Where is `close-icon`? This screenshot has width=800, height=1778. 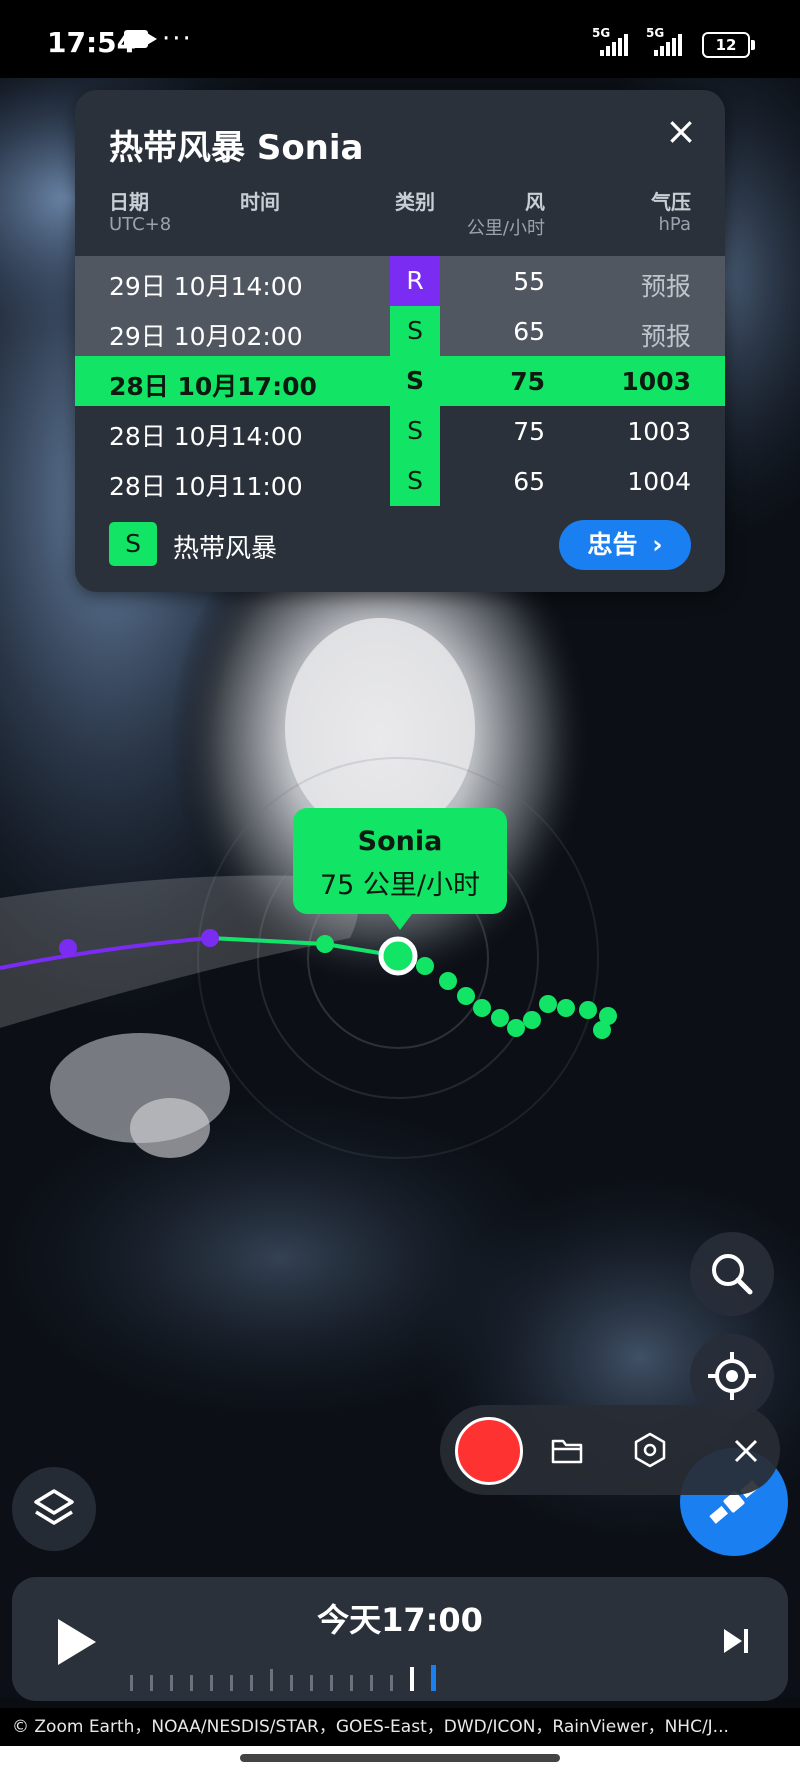 close-icon is located at coordinates (746, 1451).